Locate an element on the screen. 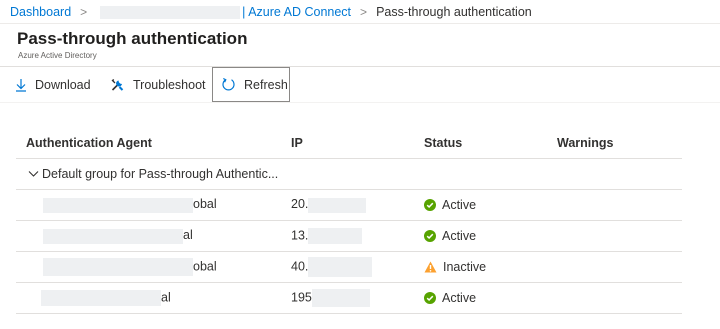  table-row: al 13. Active is located at coordinates (349, 236).